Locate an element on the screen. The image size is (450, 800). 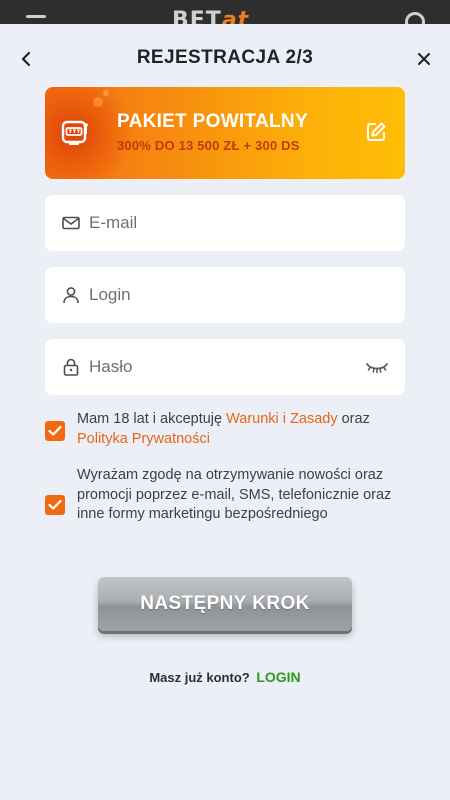
sheet-header: REJESTRACJA 2/3 is located at coordinates (225, 59).